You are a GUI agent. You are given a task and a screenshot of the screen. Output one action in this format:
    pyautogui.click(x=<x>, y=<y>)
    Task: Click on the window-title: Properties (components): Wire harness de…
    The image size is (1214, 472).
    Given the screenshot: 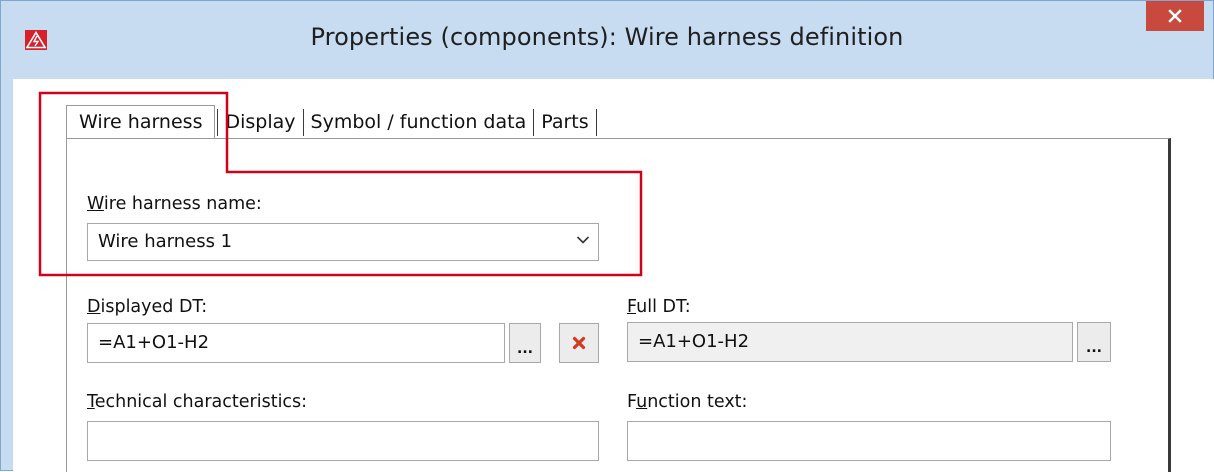 What is the action you would take?
    pyautogui.click(x=607, y=37)
    